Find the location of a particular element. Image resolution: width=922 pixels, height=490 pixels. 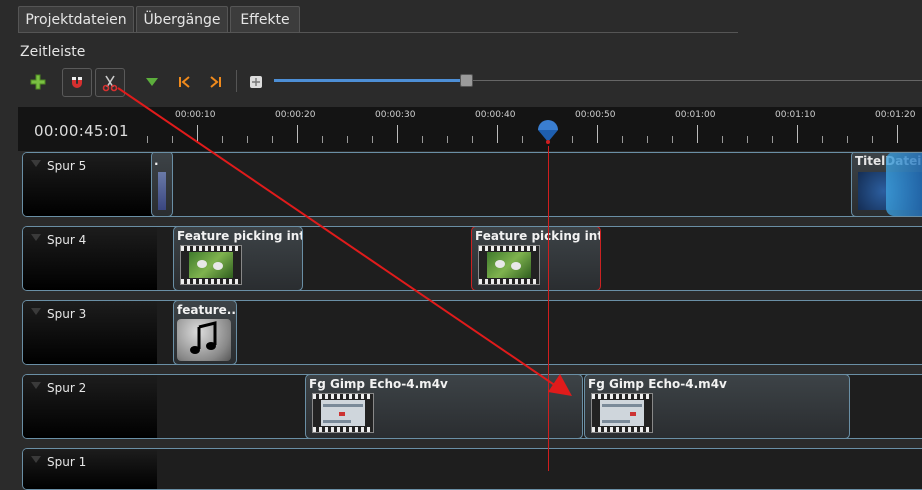

zoom-slider-rest is located at coordinates (694, 80).